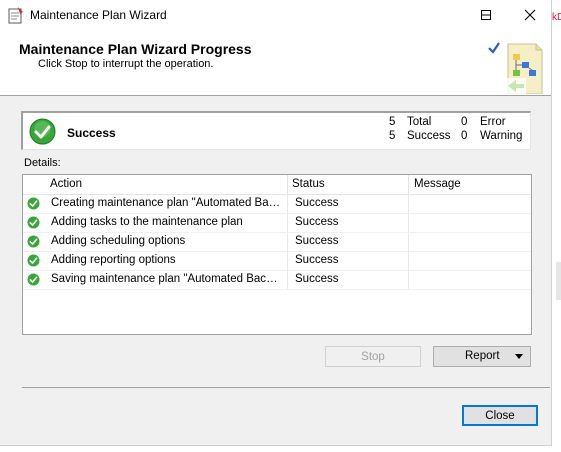  Describe the element at coordinates (91, 133) in the screenshot. I see `overall-status-label: Success` at that location.